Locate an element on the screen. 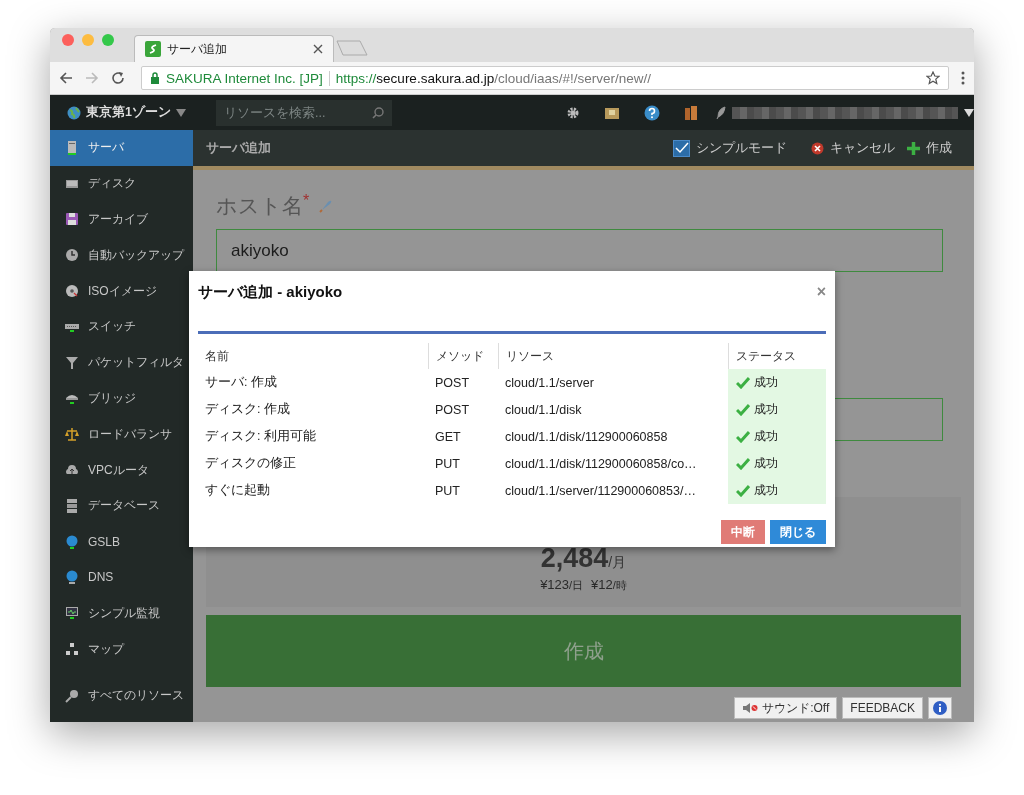  info-icon is located at coordinates (940, 708).